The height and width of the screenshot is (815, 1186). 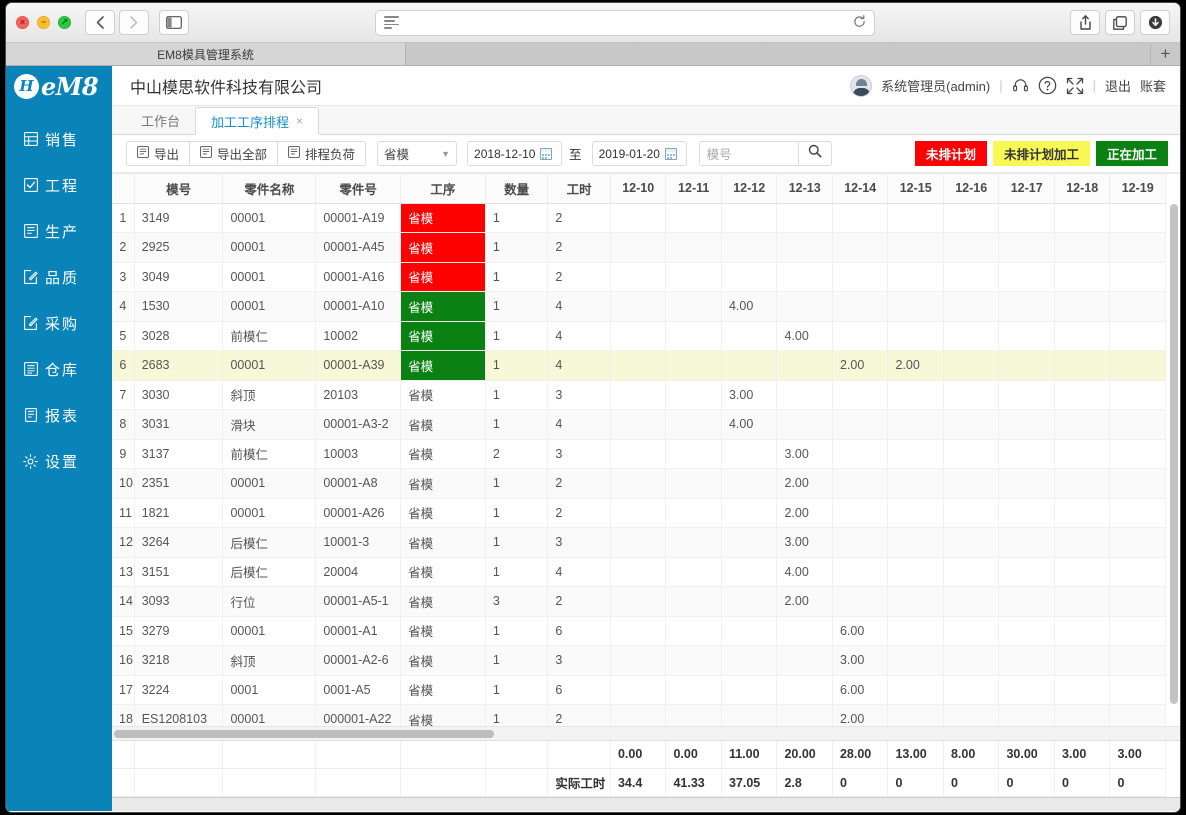 I want to click on table-row: 16 3218 斜顶 00001-A2-6 省模 1 3 3.00, so click(x=639, y=660).